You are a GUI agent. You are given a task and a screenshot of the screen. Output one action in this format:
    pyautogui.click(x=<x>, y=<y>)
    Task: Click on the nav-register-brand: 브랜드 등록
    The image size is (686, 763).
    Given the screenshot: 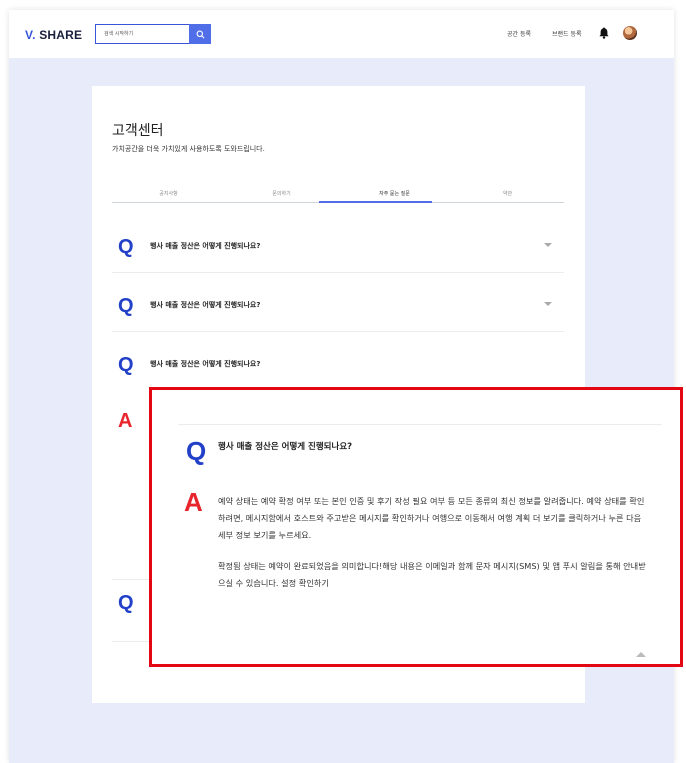 What is the action you would take?
    pyautogui.click(x=567, y=33)
    